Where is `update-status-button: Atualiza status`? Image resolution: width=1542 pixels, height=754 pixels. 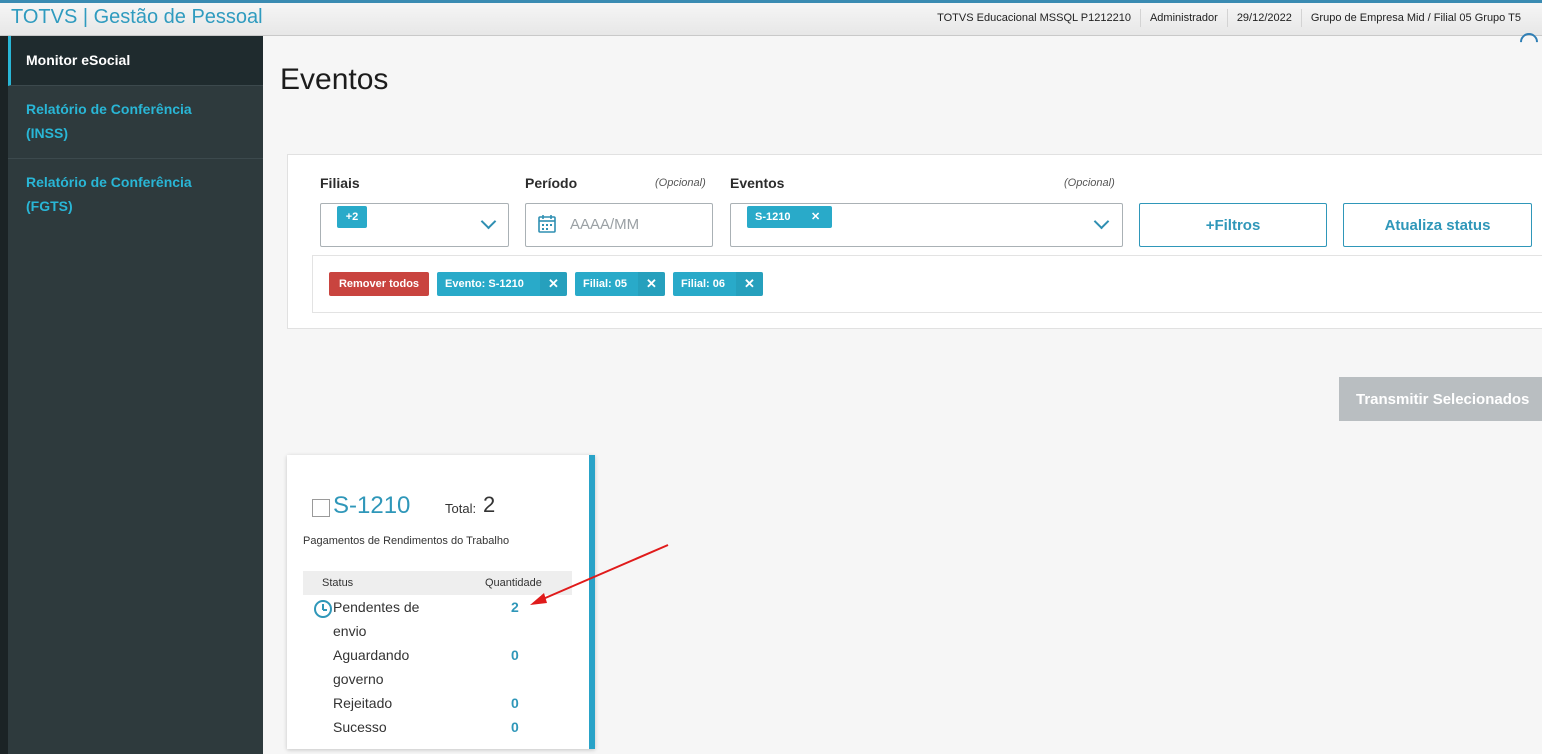 update-status-button: Atualiza status is located at coordinates (1437, 225).